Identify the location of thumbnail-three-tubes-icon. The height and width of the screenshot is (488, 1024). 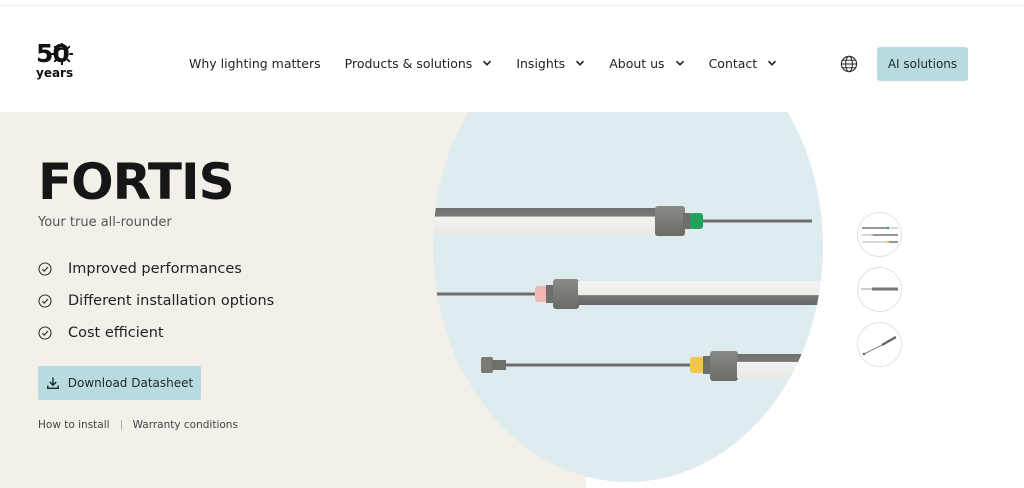
(880, 235).